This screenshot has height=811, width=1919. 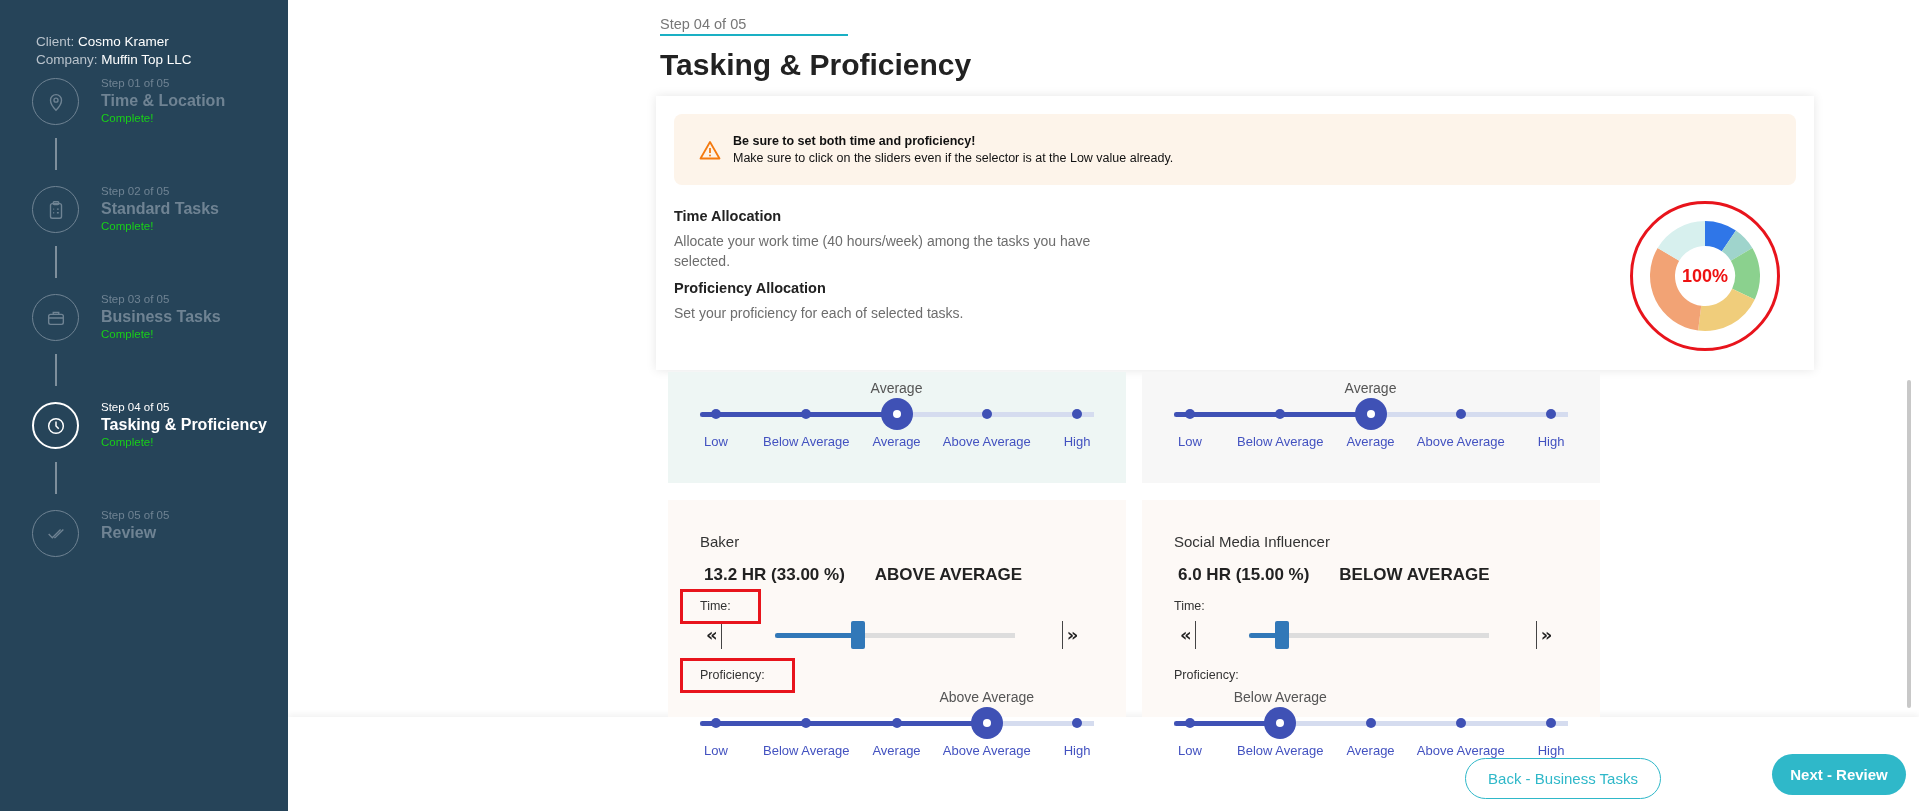 I want to click on rating-text: BELOW AVERAGE, so click(x=1414, y=575).